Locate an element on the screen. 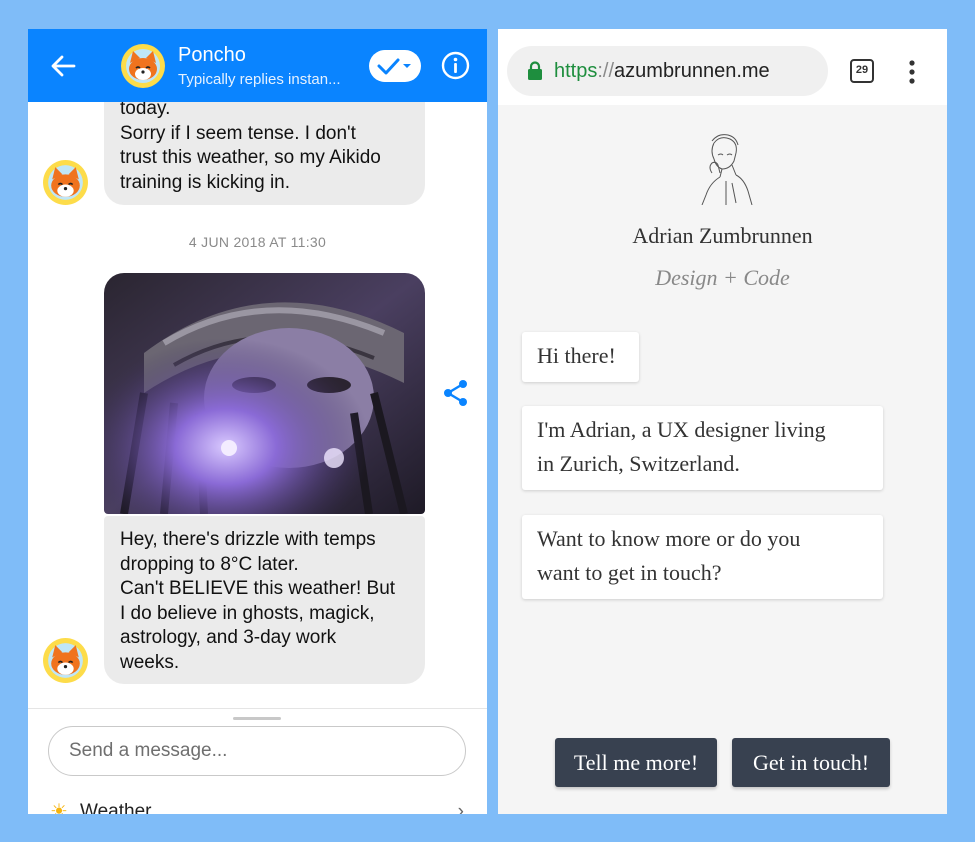  card-line: Want to know more or do you is located at coordinates (669, 538).